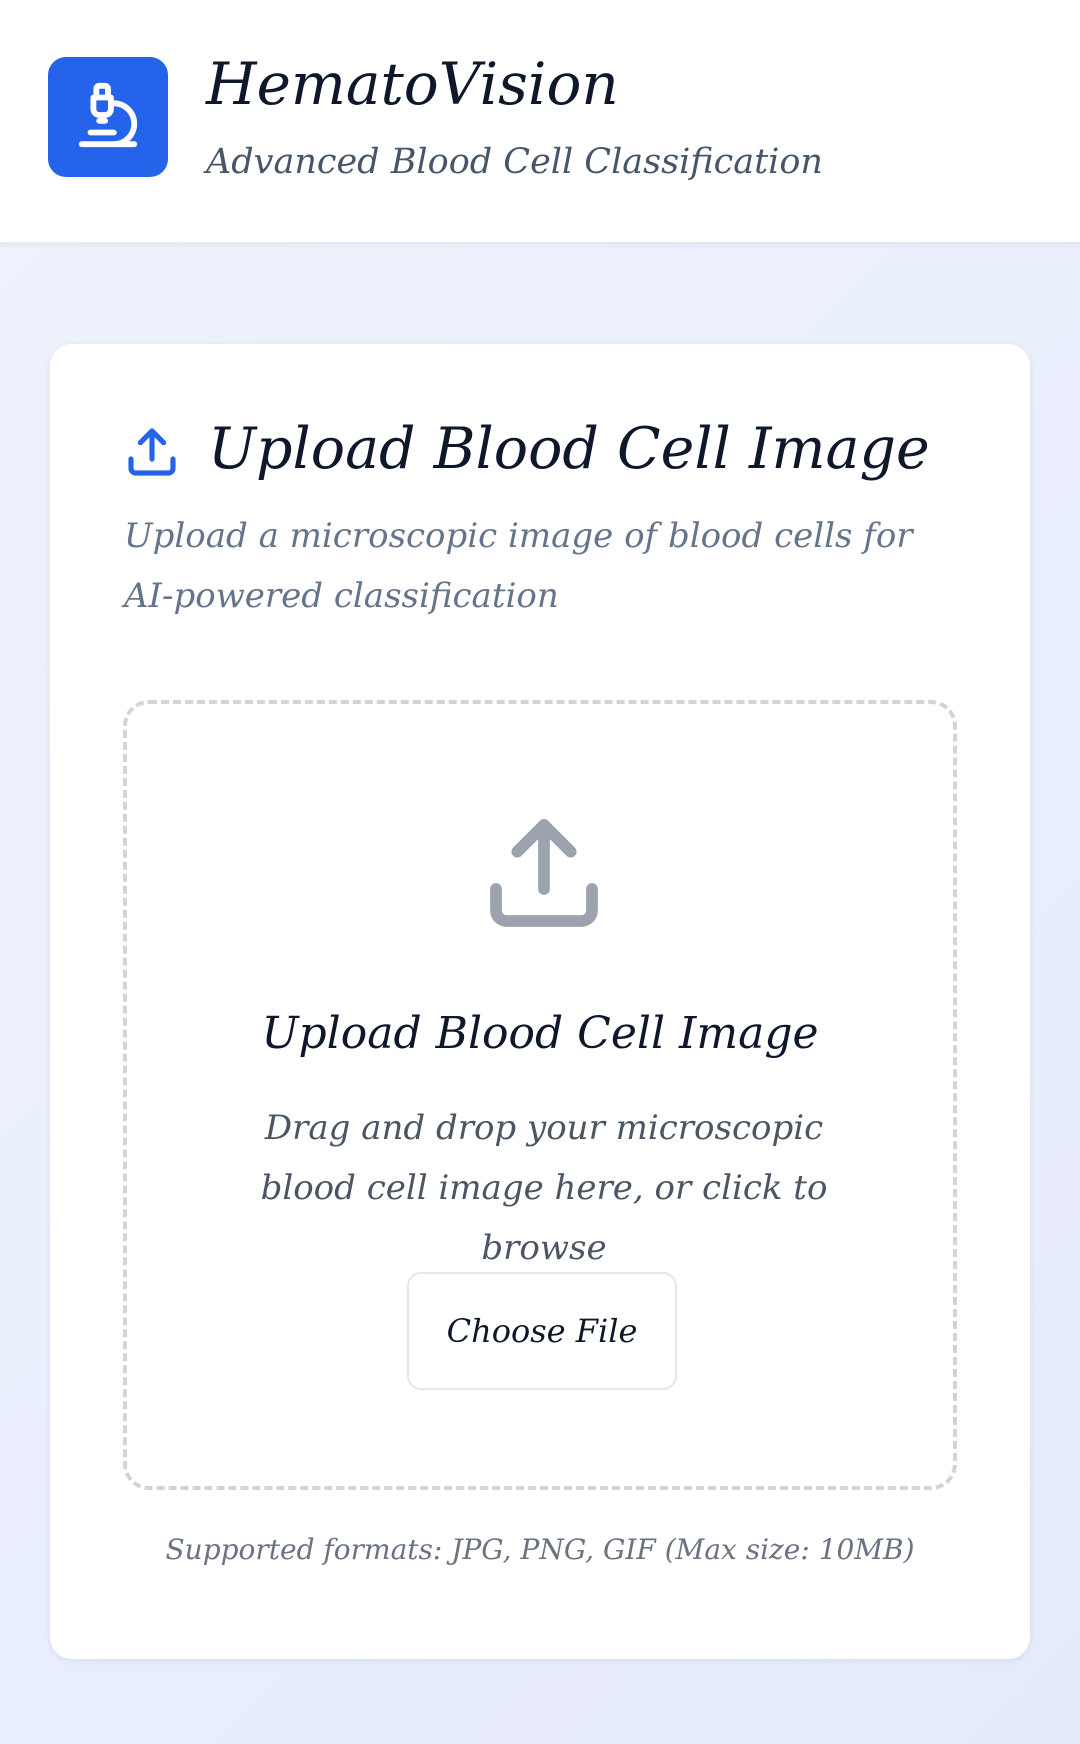  I want to click on app-logo, so click(108, 117).